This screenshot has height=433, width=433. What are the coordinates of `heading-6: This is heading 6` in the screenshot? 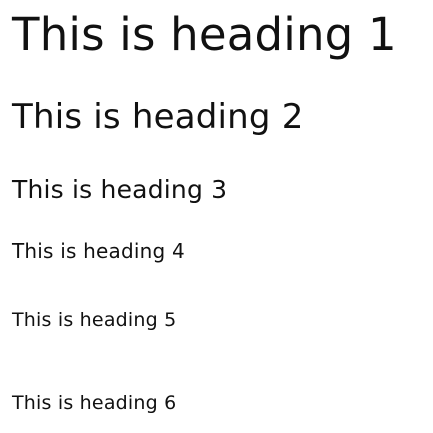 It's located at (94, 403).